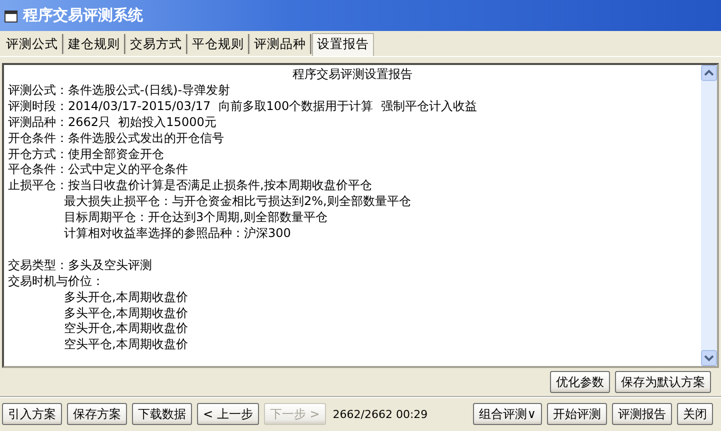  What do you see at coordinates (116, 137) in the screenshot?
I see `report-line: 开仓条件：条件选股公式发出的开仓信号` at bounding box center [116, 137].